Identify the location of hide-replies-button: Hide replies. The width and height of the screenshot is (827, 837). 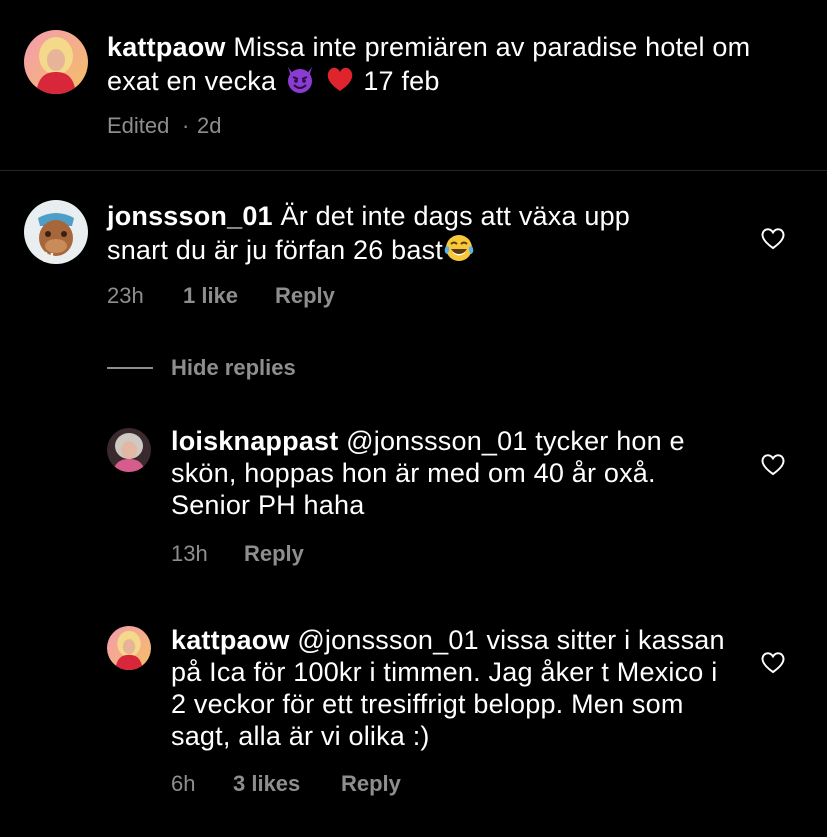
(271, 368).